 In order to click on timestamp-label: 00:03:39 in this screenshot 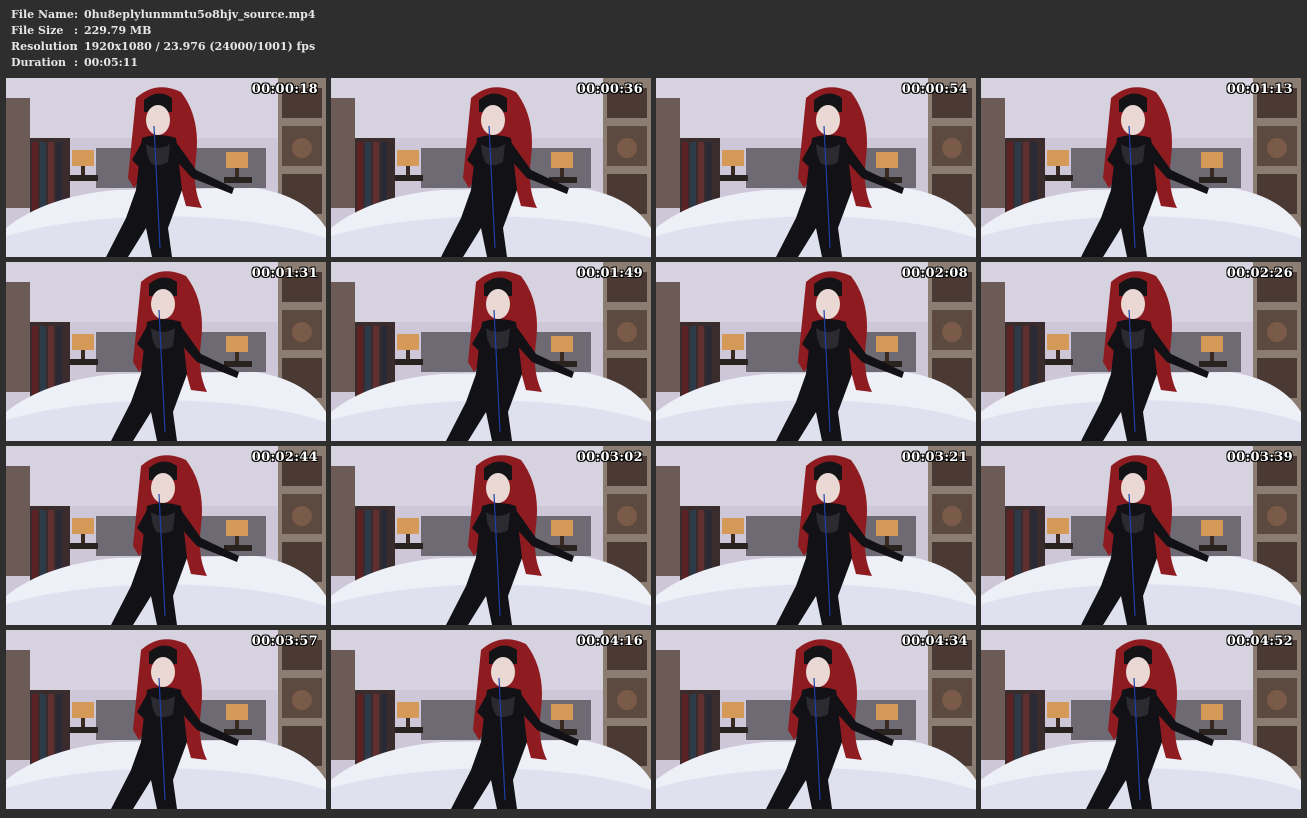, I will do `click(1259, 457)`.